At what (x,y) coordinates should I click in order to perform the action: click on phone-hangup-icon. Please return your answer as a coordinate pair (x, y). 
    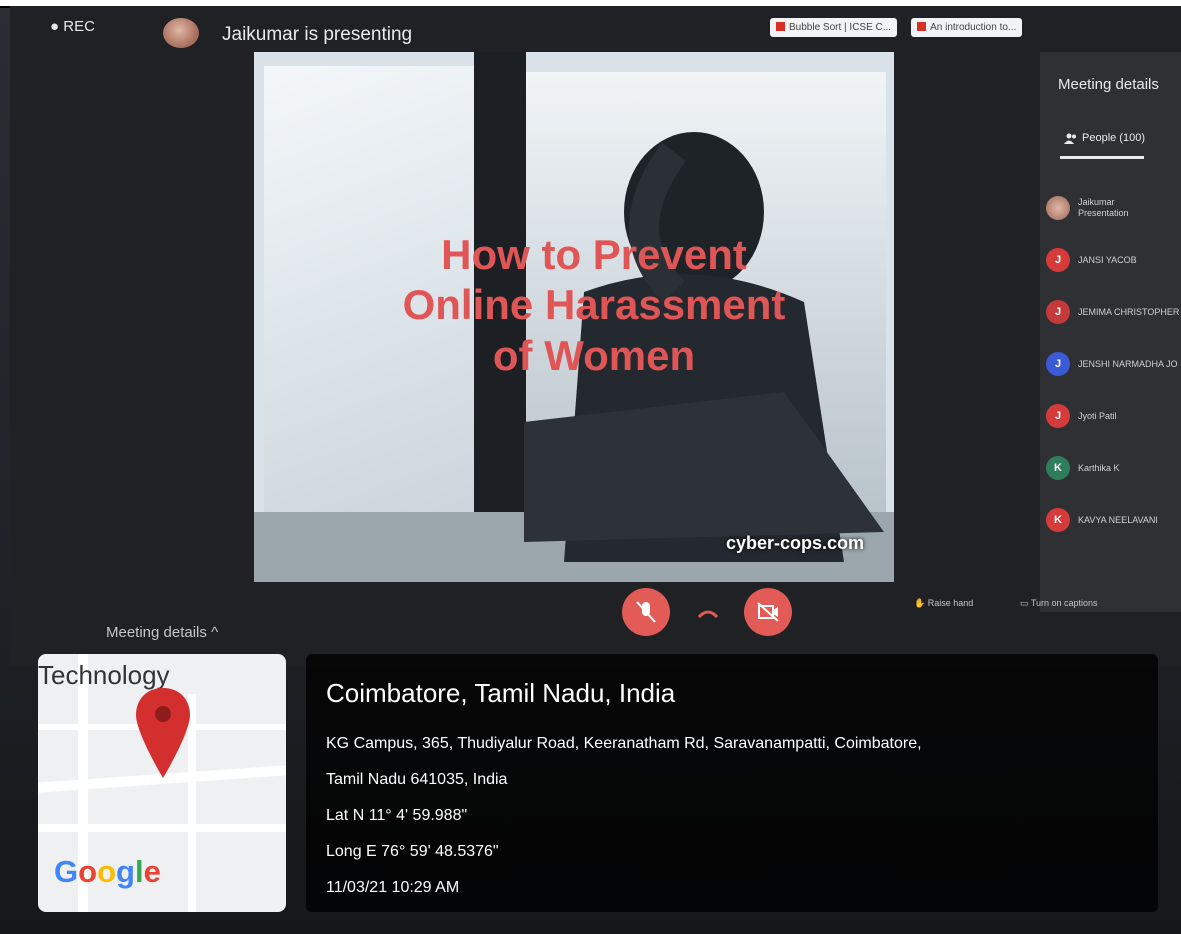
    Looking at the image, I should click on (708, 614).